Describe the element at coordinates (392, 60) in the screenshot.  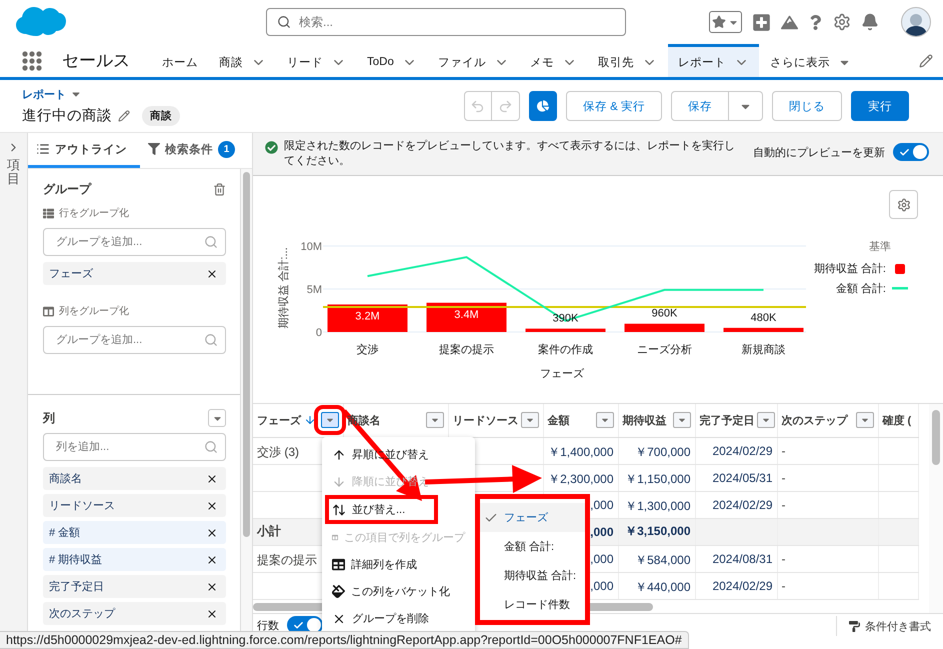
I see `nav-tab: ToDo` at that location.